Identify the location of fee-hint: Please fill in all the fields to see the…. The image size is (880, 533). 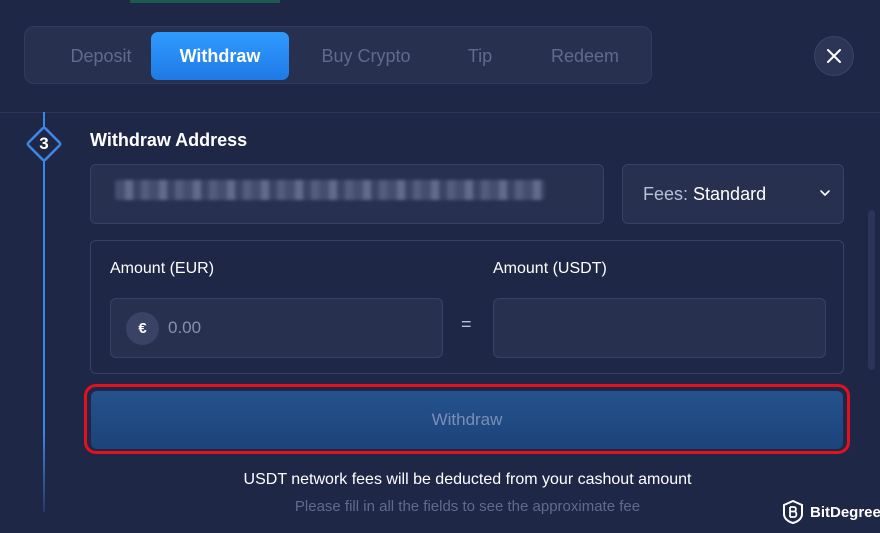
(467, 506).